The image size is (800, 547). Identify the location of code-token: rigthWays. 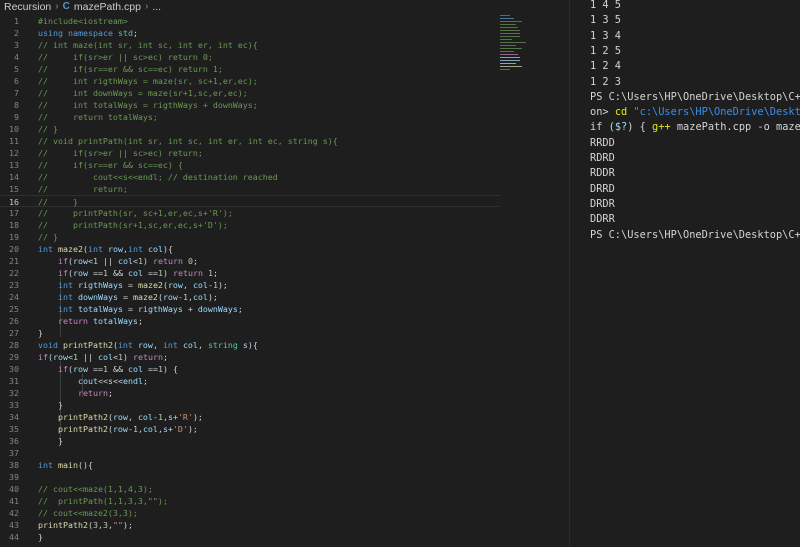
(100, 285).